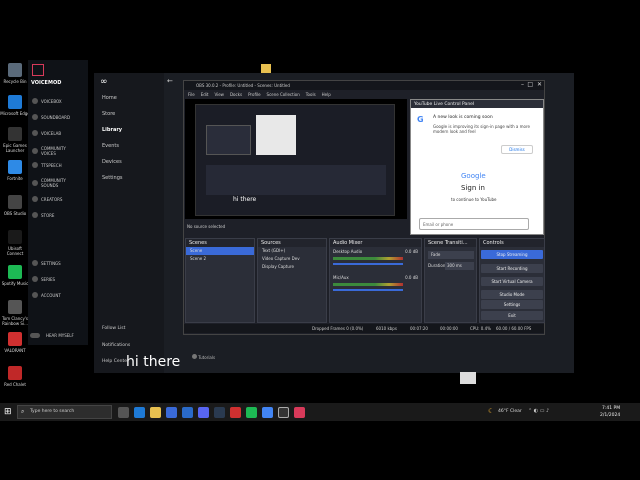  I want to click on obs-menu-item: Help, so click(326, 94).